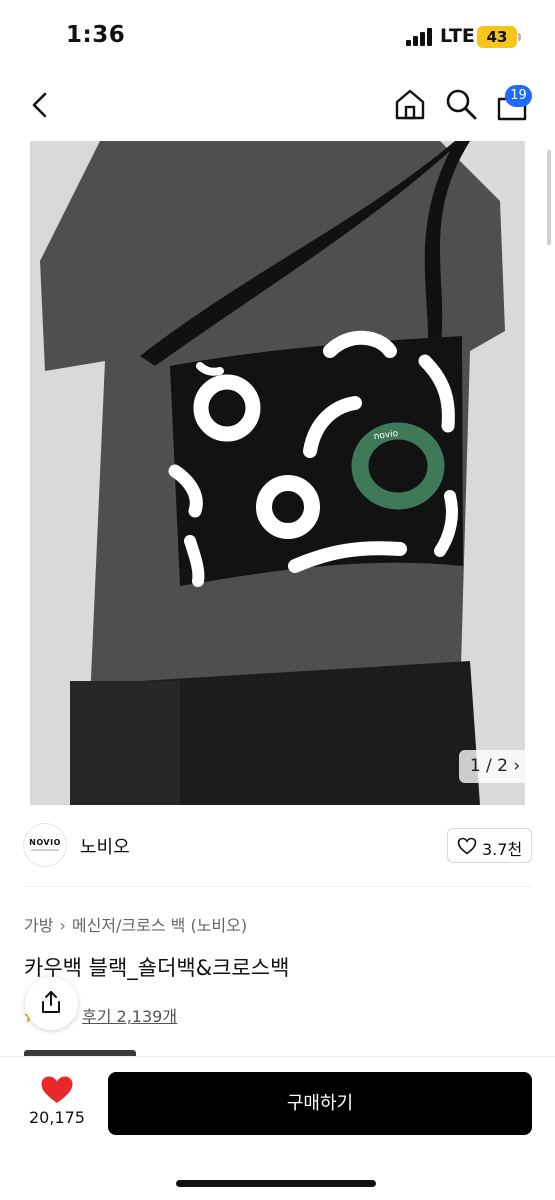  I want to click on divider, so click(278, 886).